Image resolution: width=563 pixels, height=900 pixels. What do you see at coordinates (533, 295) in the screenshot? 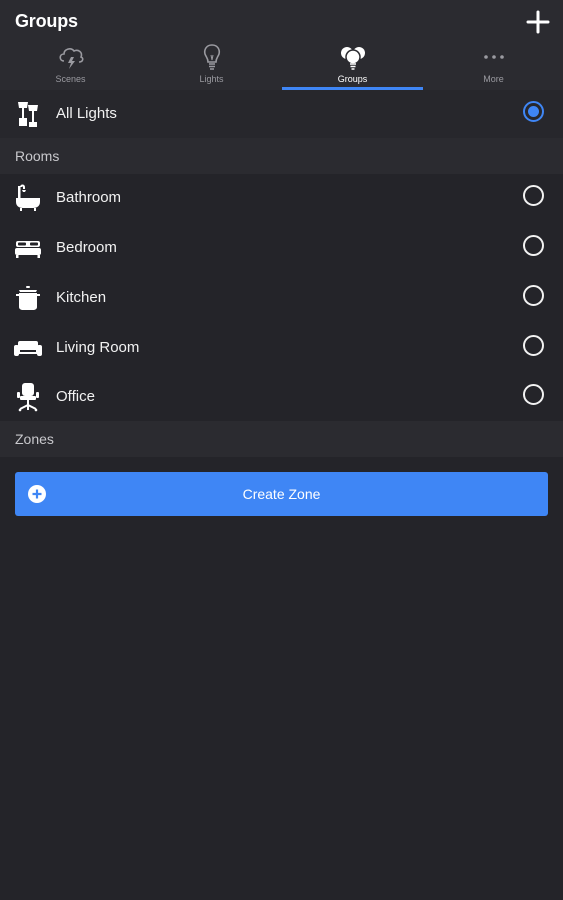
I see `radio-kitchen` at bounding box center [533, 295].